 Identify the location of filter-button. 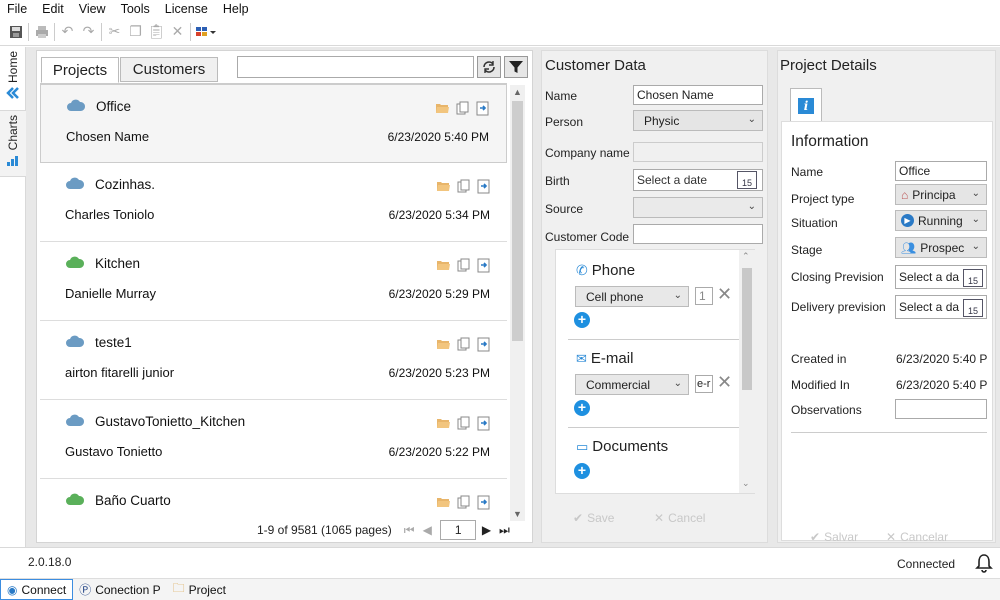
(516, 67).